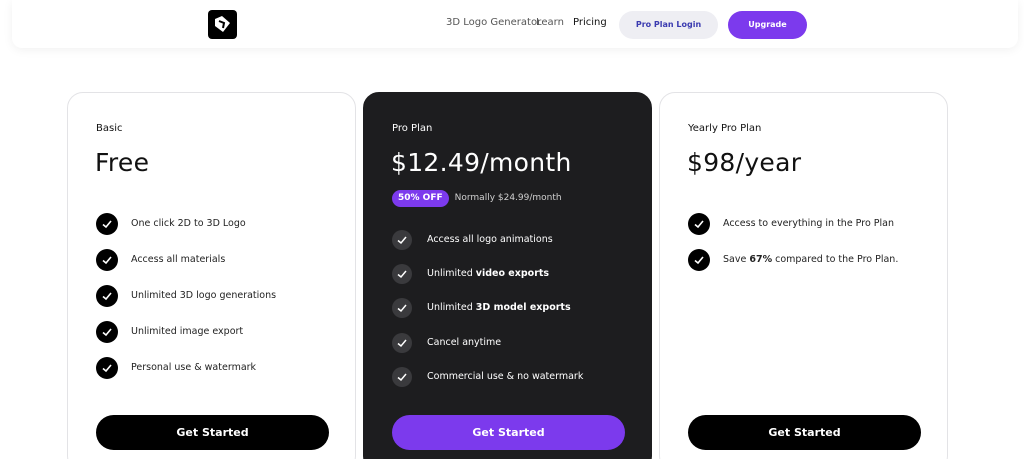 This screenshot has width=1024, height=459. Describe the element at coordinates (420, 198) in the screenshot. I see `discount-badge: 50% OFF` at that location.